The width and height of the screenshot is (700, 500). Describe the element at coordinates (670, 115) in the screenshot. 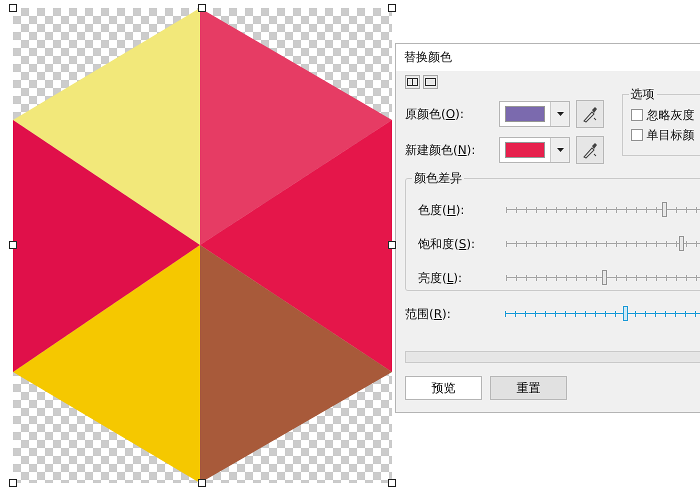

I see `checkbox-label: 忽略灰度` at that location.